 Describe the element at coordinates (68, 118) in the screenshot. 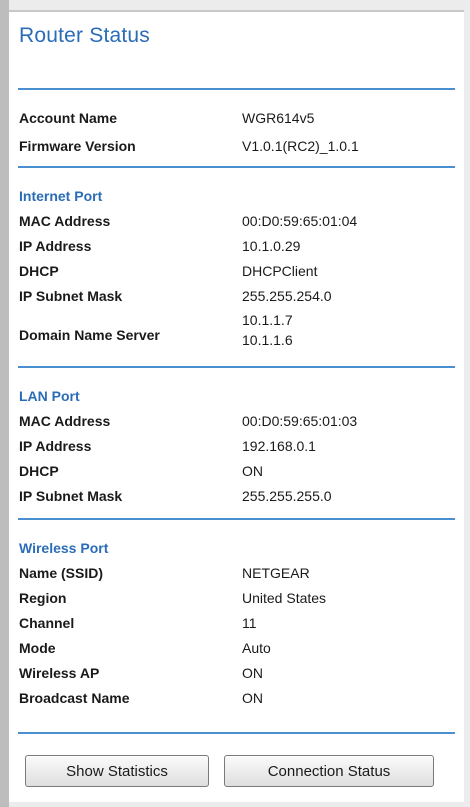

I see `account-name-label: Account Name` at that location.